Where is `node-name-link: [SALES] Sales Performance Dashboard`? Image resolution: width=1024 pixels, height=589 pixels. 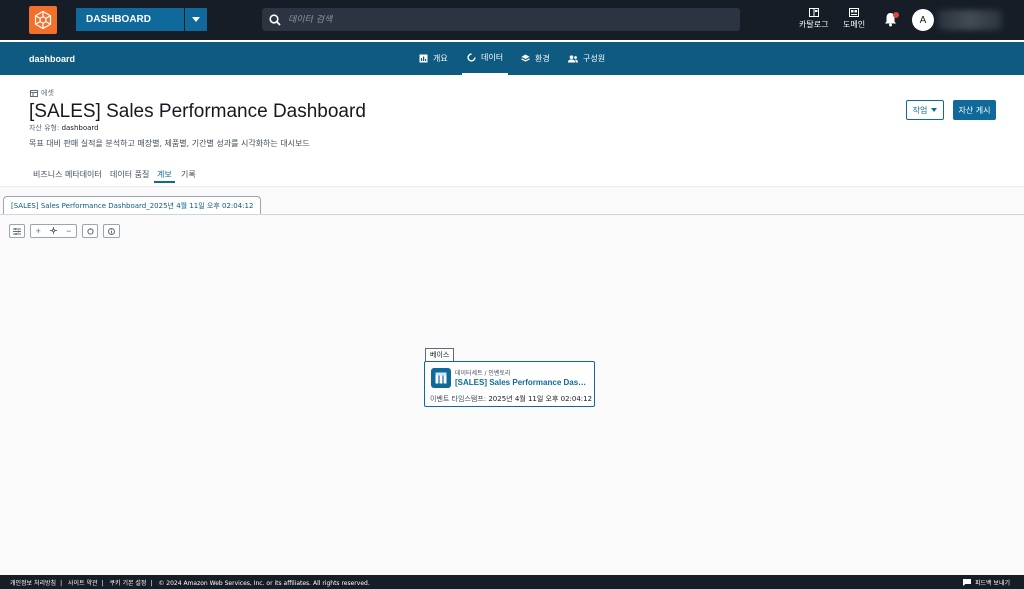
node-name-link: [SALES] Sales Performance Dashboard is located at coordinates (523, 382).